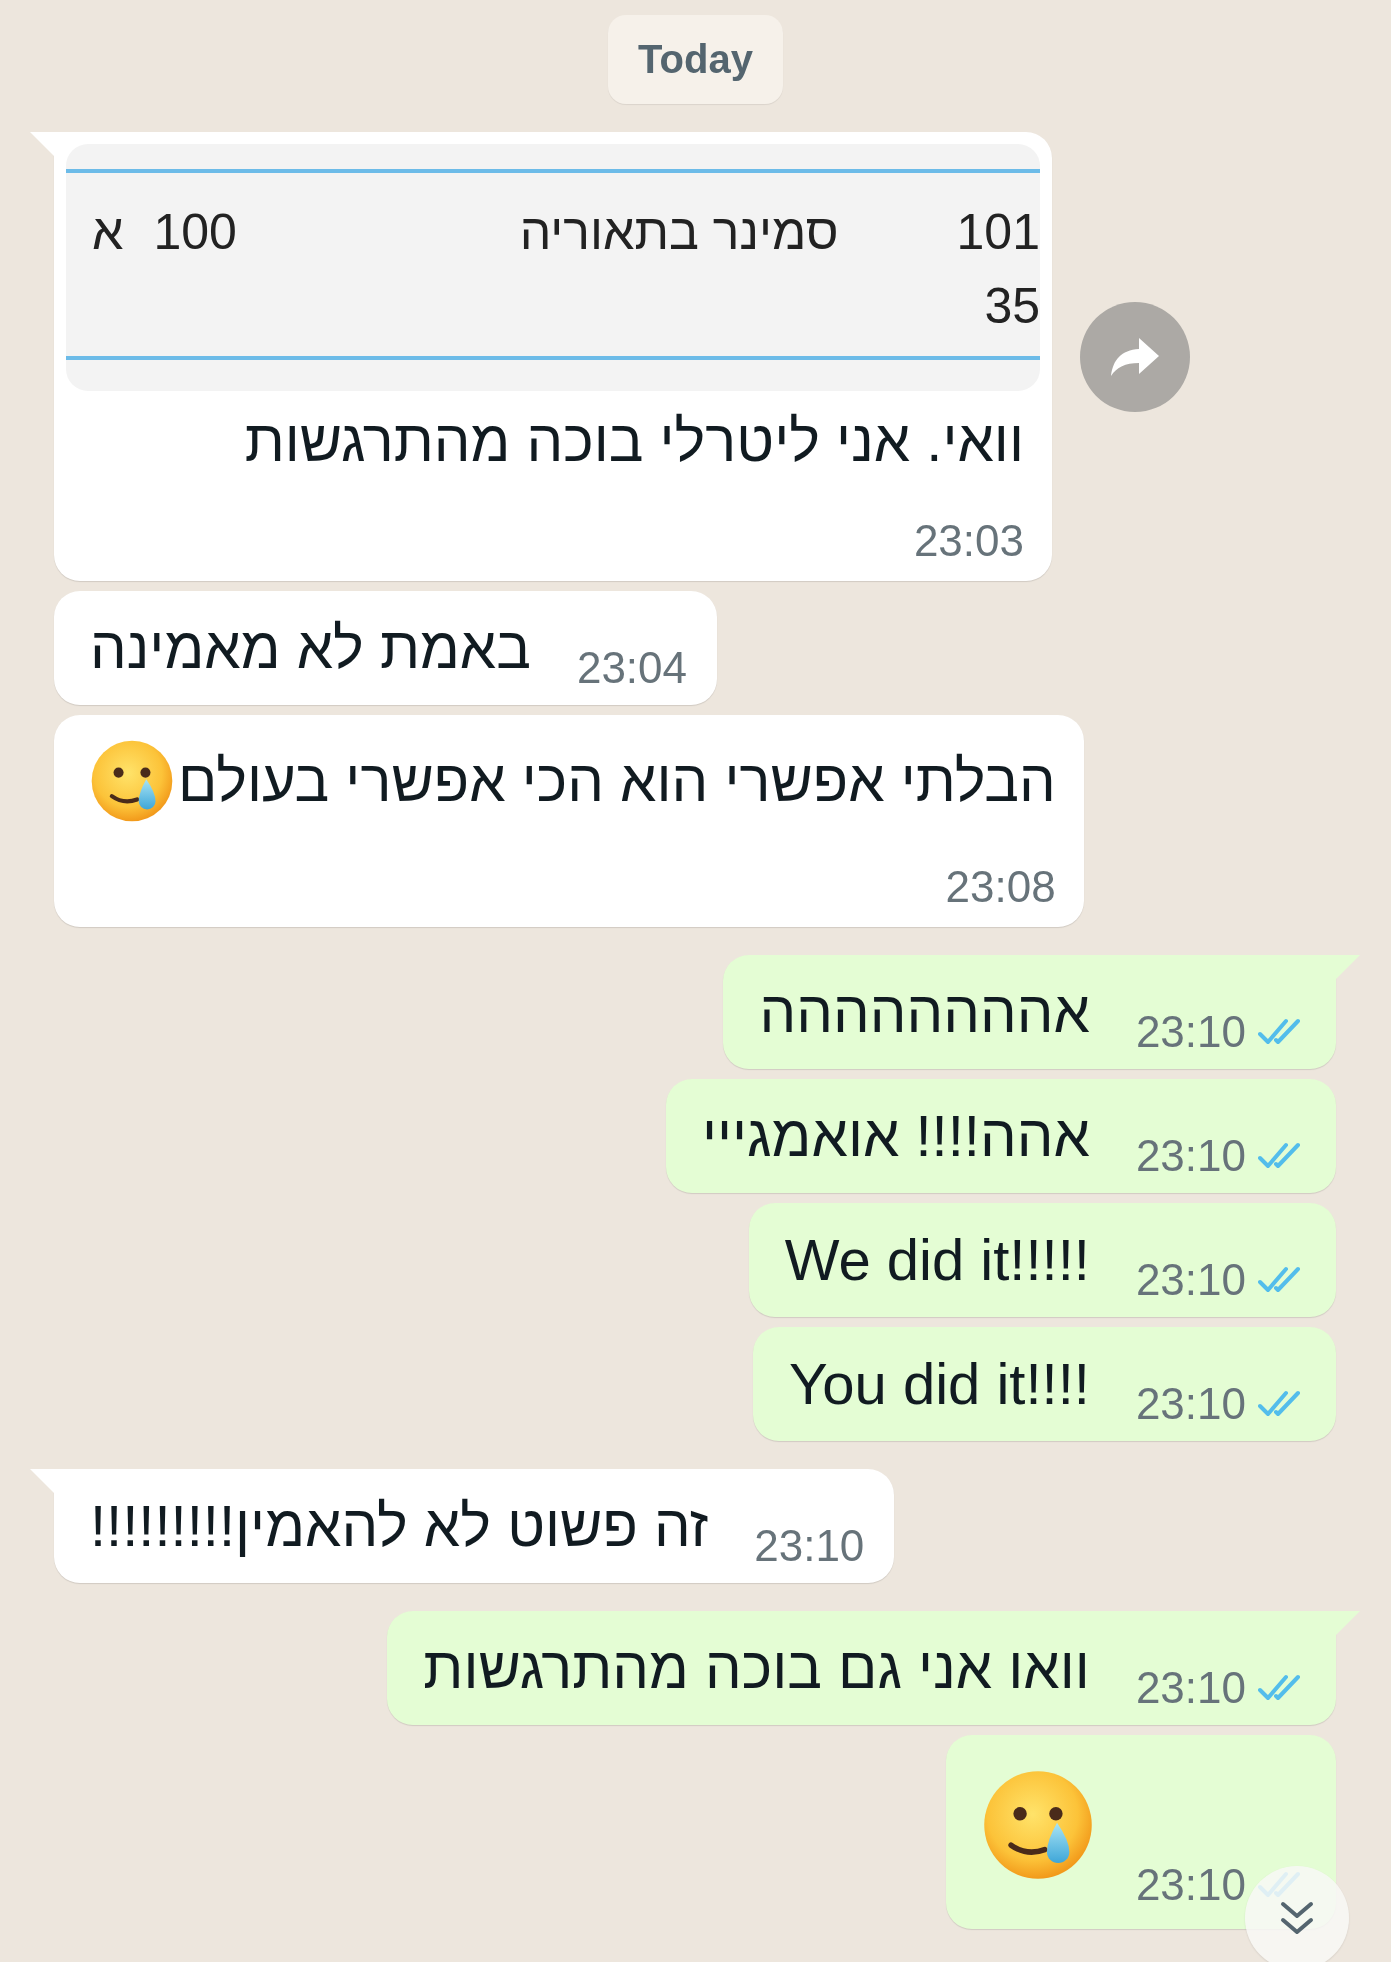 This screenshot has height=1962, width=1391. I want to click on table-cell-text: 35, so click(1012, 306).